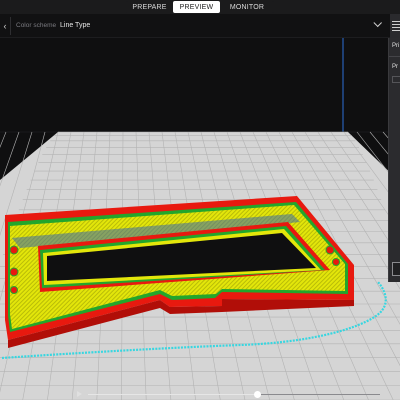  What do you see at coordinates (396, 269) in the screenshot?
I see `panel-action-button` at bounding box center [396, 269].